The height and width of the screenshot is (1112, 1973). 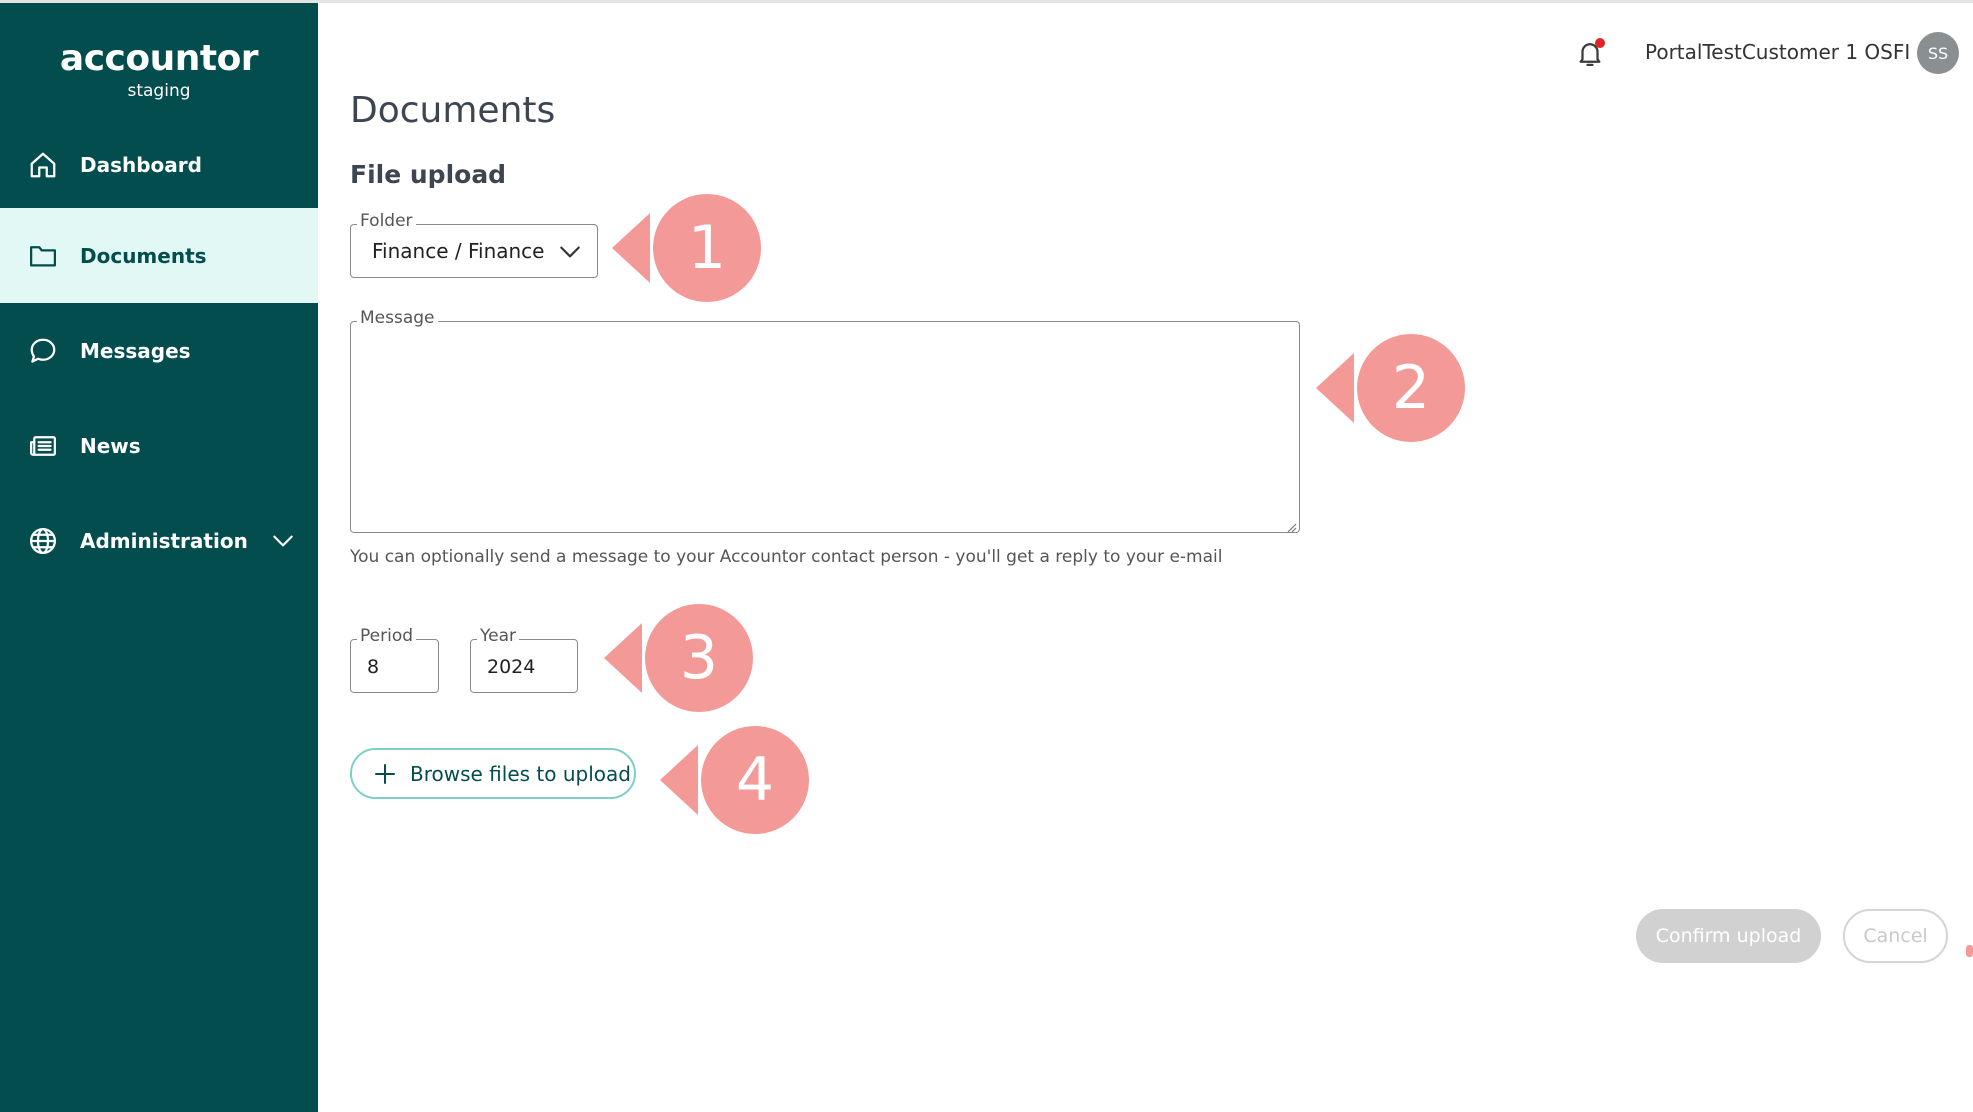 I want to click on user-name: PortalTestCustomer 1 OSFI, so click(x=1777, y=52).